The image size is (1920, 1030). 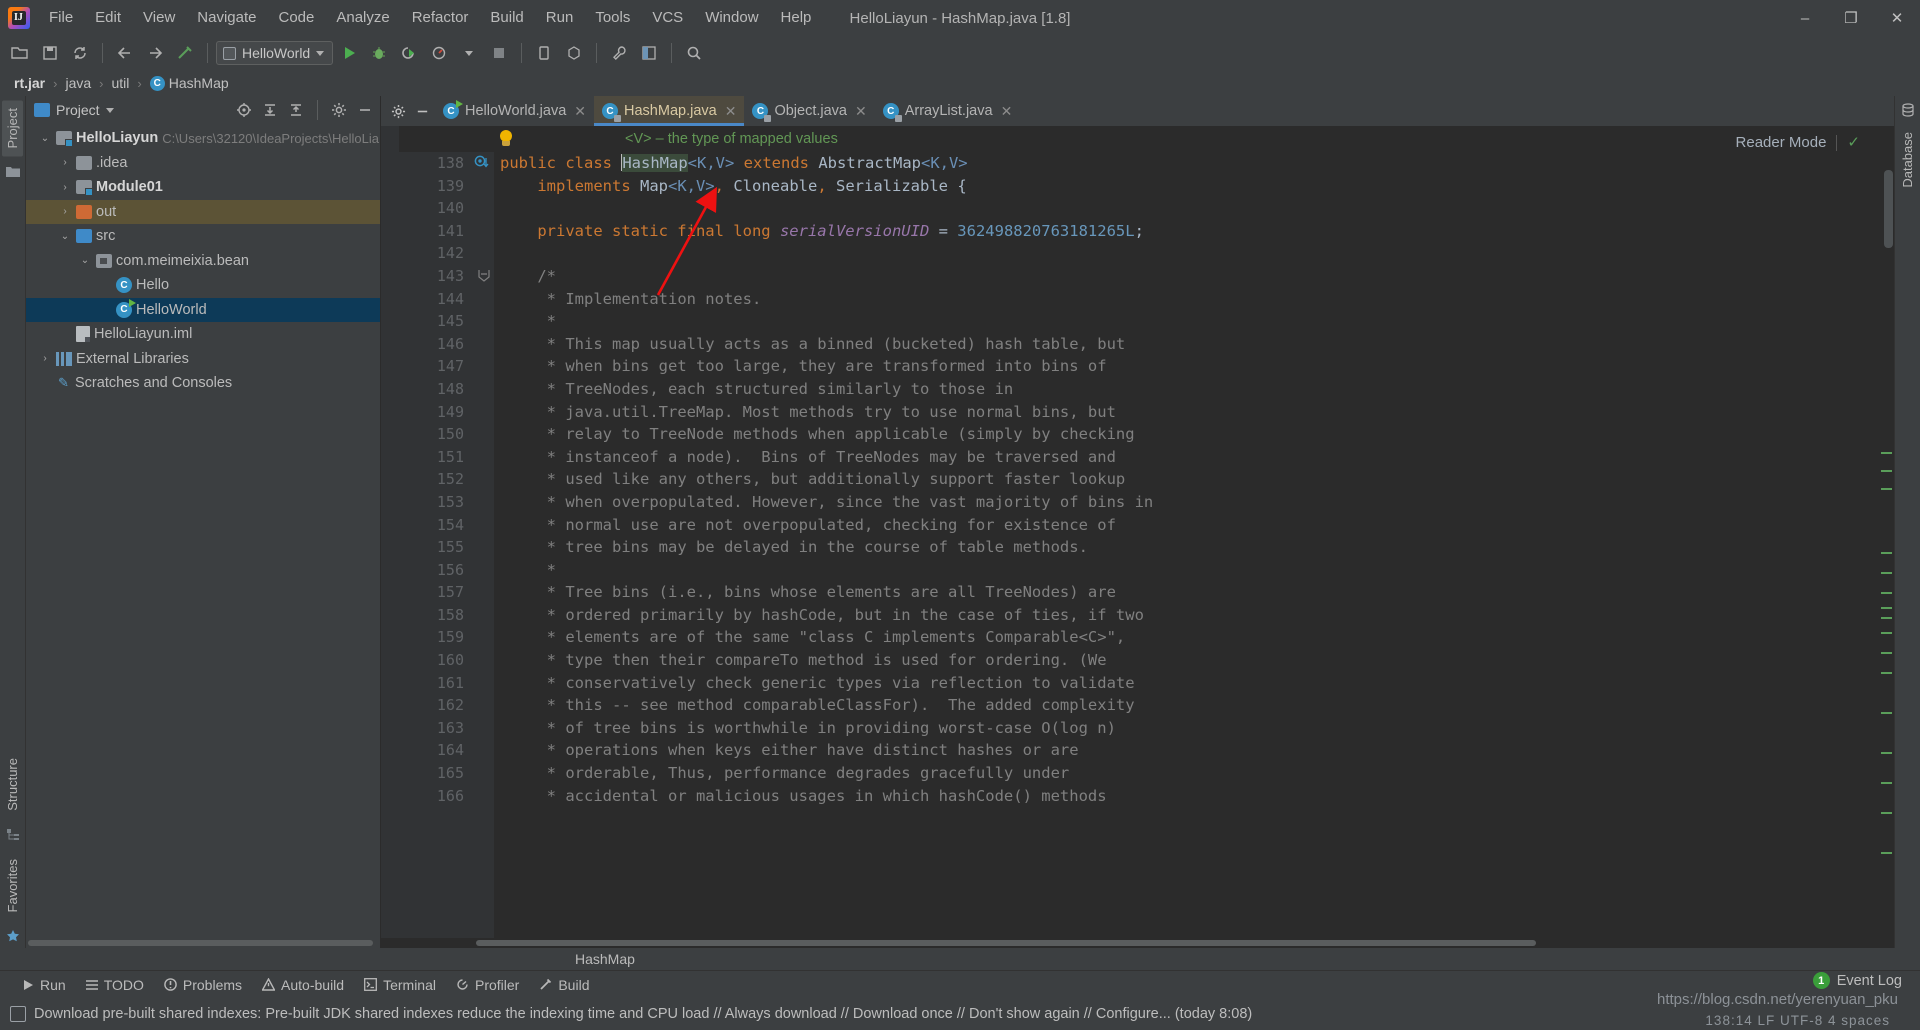 I want to click on menu-file: File, so click(x=61, y=18).